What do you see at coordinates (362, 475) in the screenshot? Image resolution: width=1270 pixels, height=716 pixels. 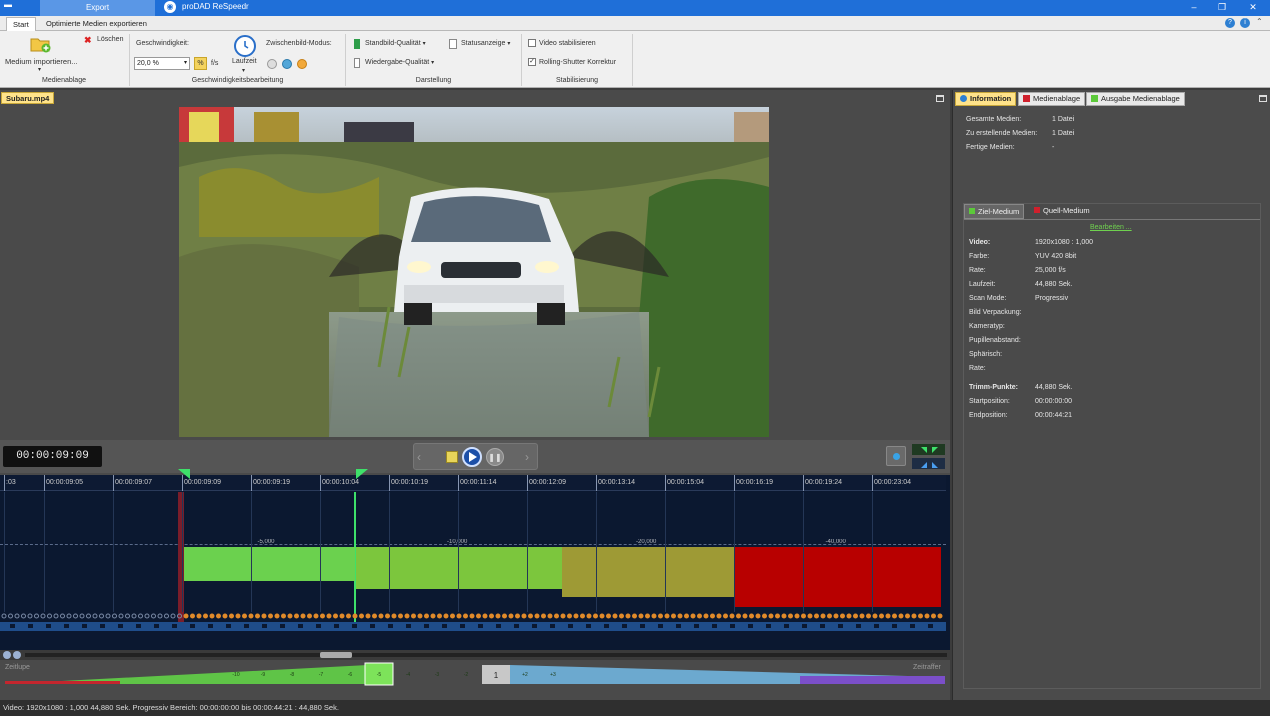 I see `trim-end-flag-icon` at bounding box center [362, 475].